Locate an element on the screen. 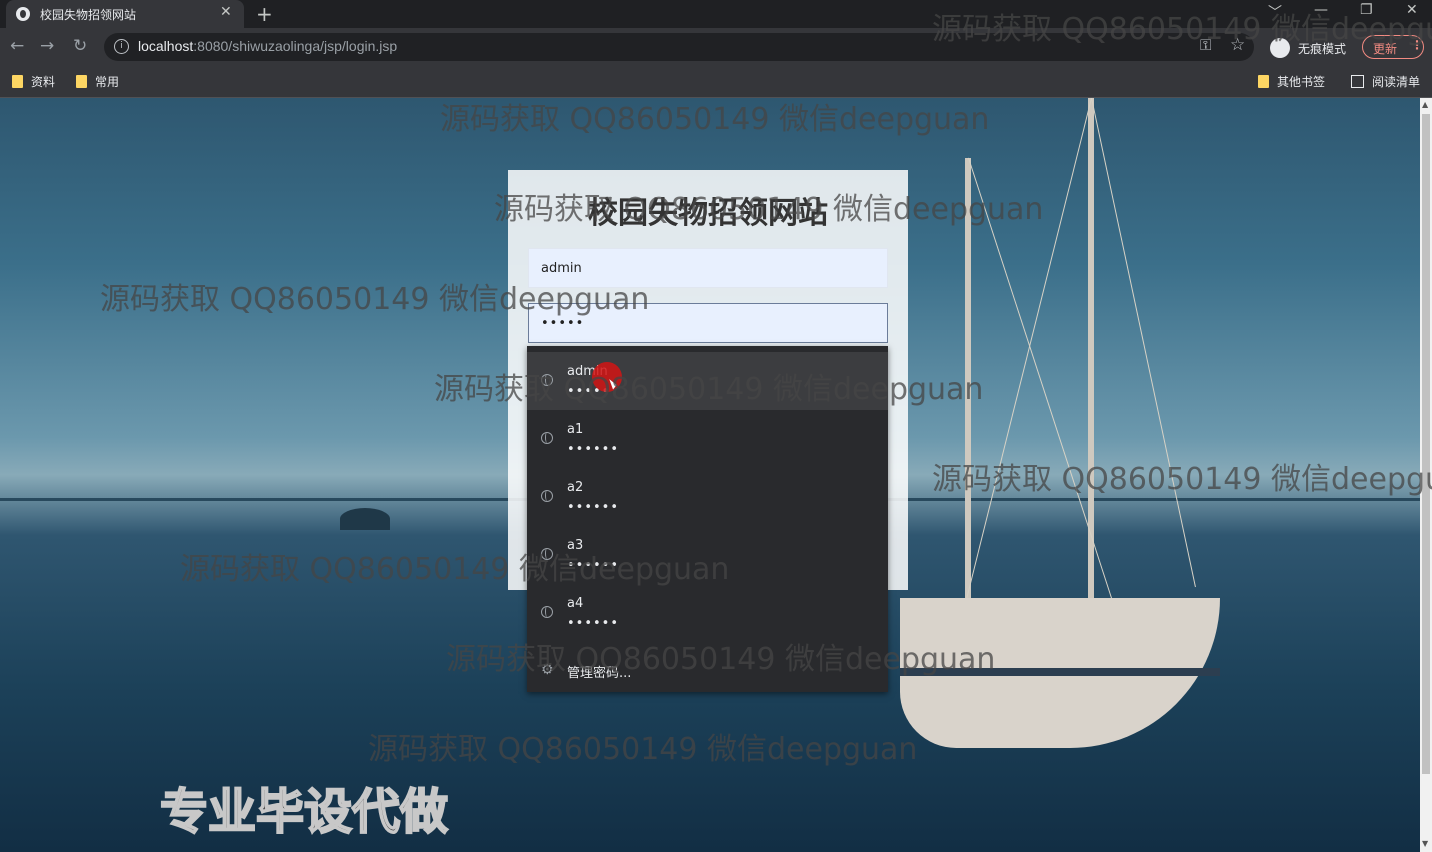 This screenshot has height=852, width=1432. url-path: :8080/shiwuzaolinga/jsp/login.jsp is located at coordinates (295, 46).